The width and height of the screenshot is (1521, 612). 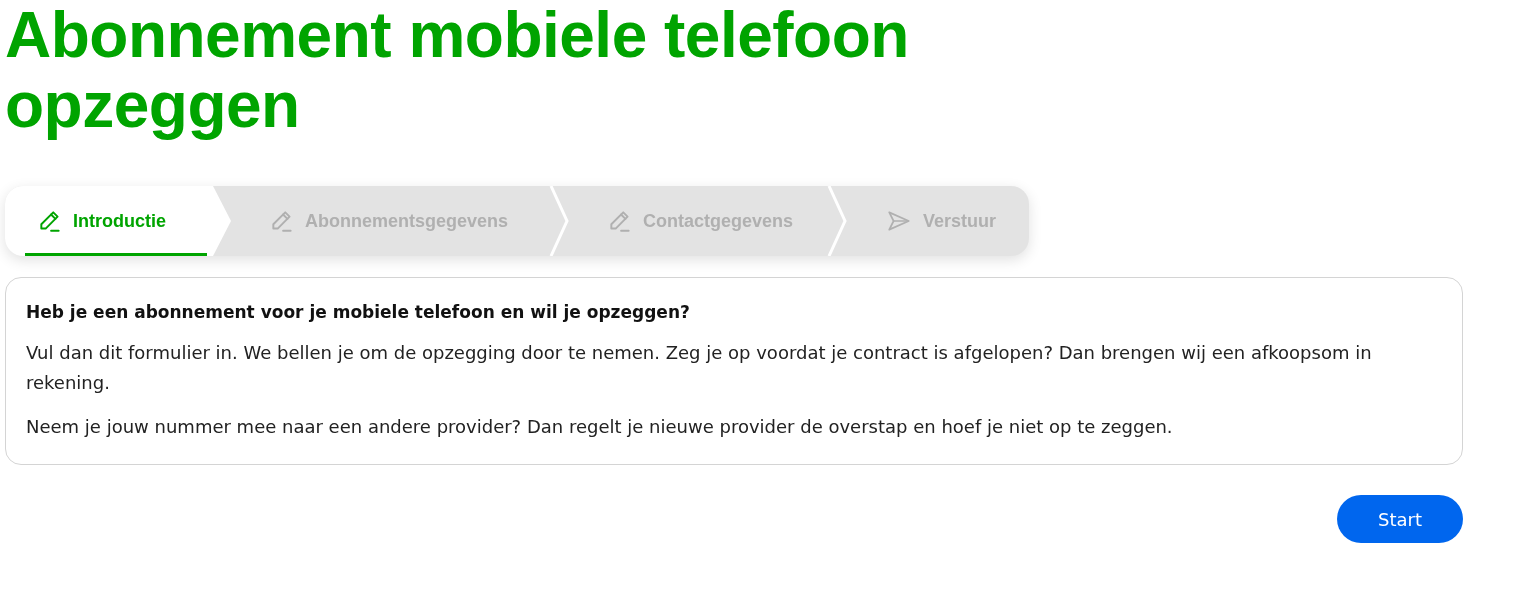 What do you see at coordinates (1400, 519) in the screenshot?
I see `start-button: Start` at bounding box center [1400, 519].